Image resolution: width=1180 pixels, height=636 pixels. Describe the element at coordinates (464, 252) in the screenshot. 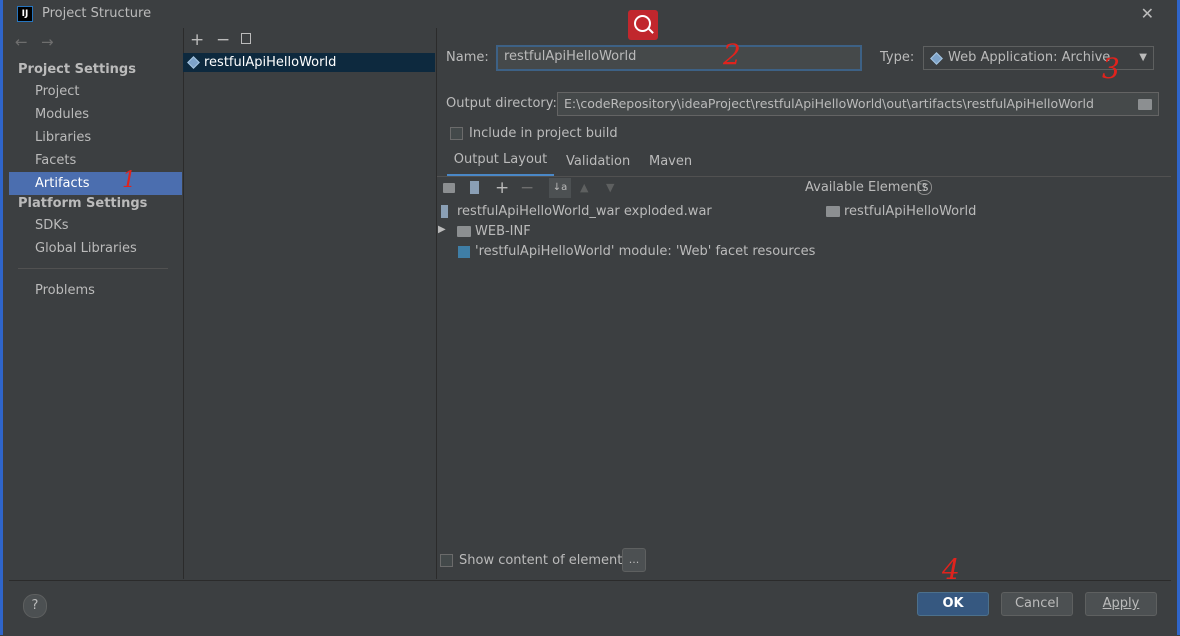

I see `web-resources-icon` at that location.